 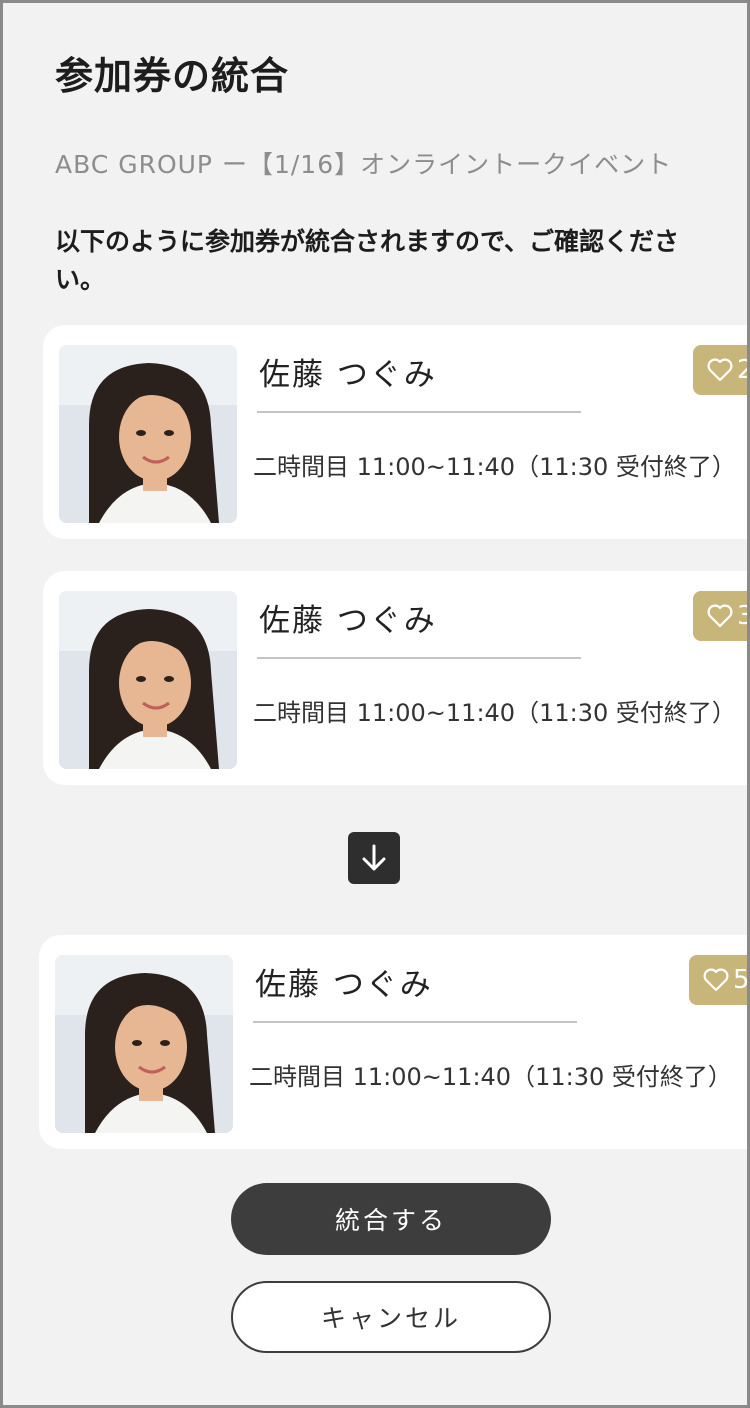 I want to click on ticket-count: 2, so click(x=742, y=370).